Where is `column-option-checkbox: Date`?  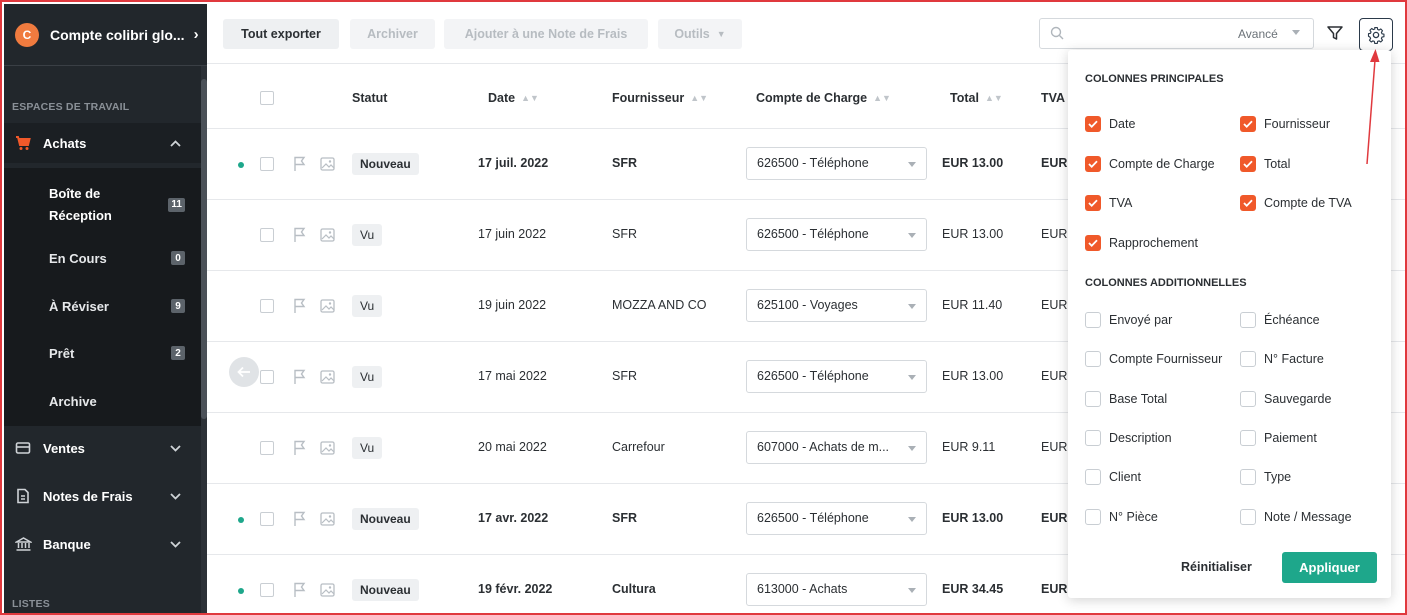
column-option-checkbox: Date is located at coordinates (1110, 124).